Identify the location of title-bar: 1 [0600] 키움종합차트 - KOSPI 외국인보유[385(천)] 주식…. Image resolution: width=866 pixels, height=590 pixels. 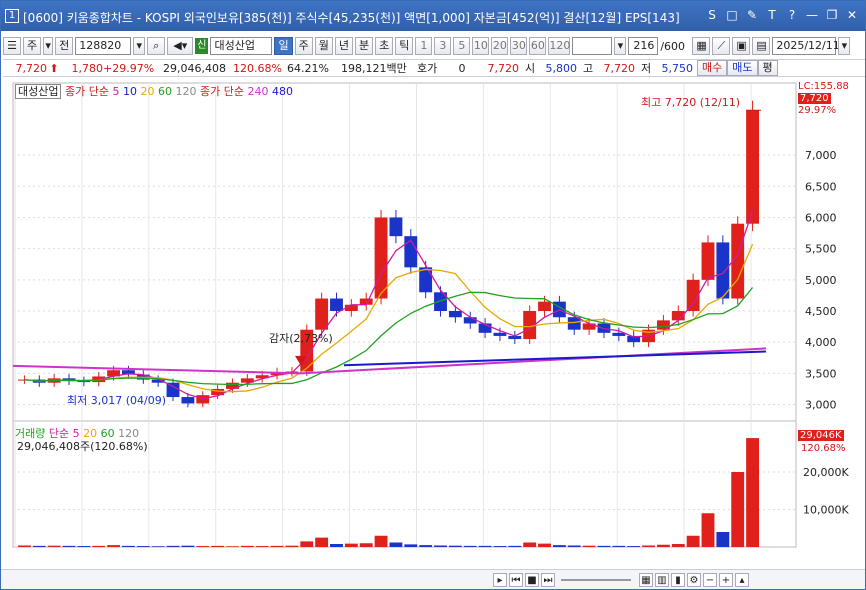
(433, 16).